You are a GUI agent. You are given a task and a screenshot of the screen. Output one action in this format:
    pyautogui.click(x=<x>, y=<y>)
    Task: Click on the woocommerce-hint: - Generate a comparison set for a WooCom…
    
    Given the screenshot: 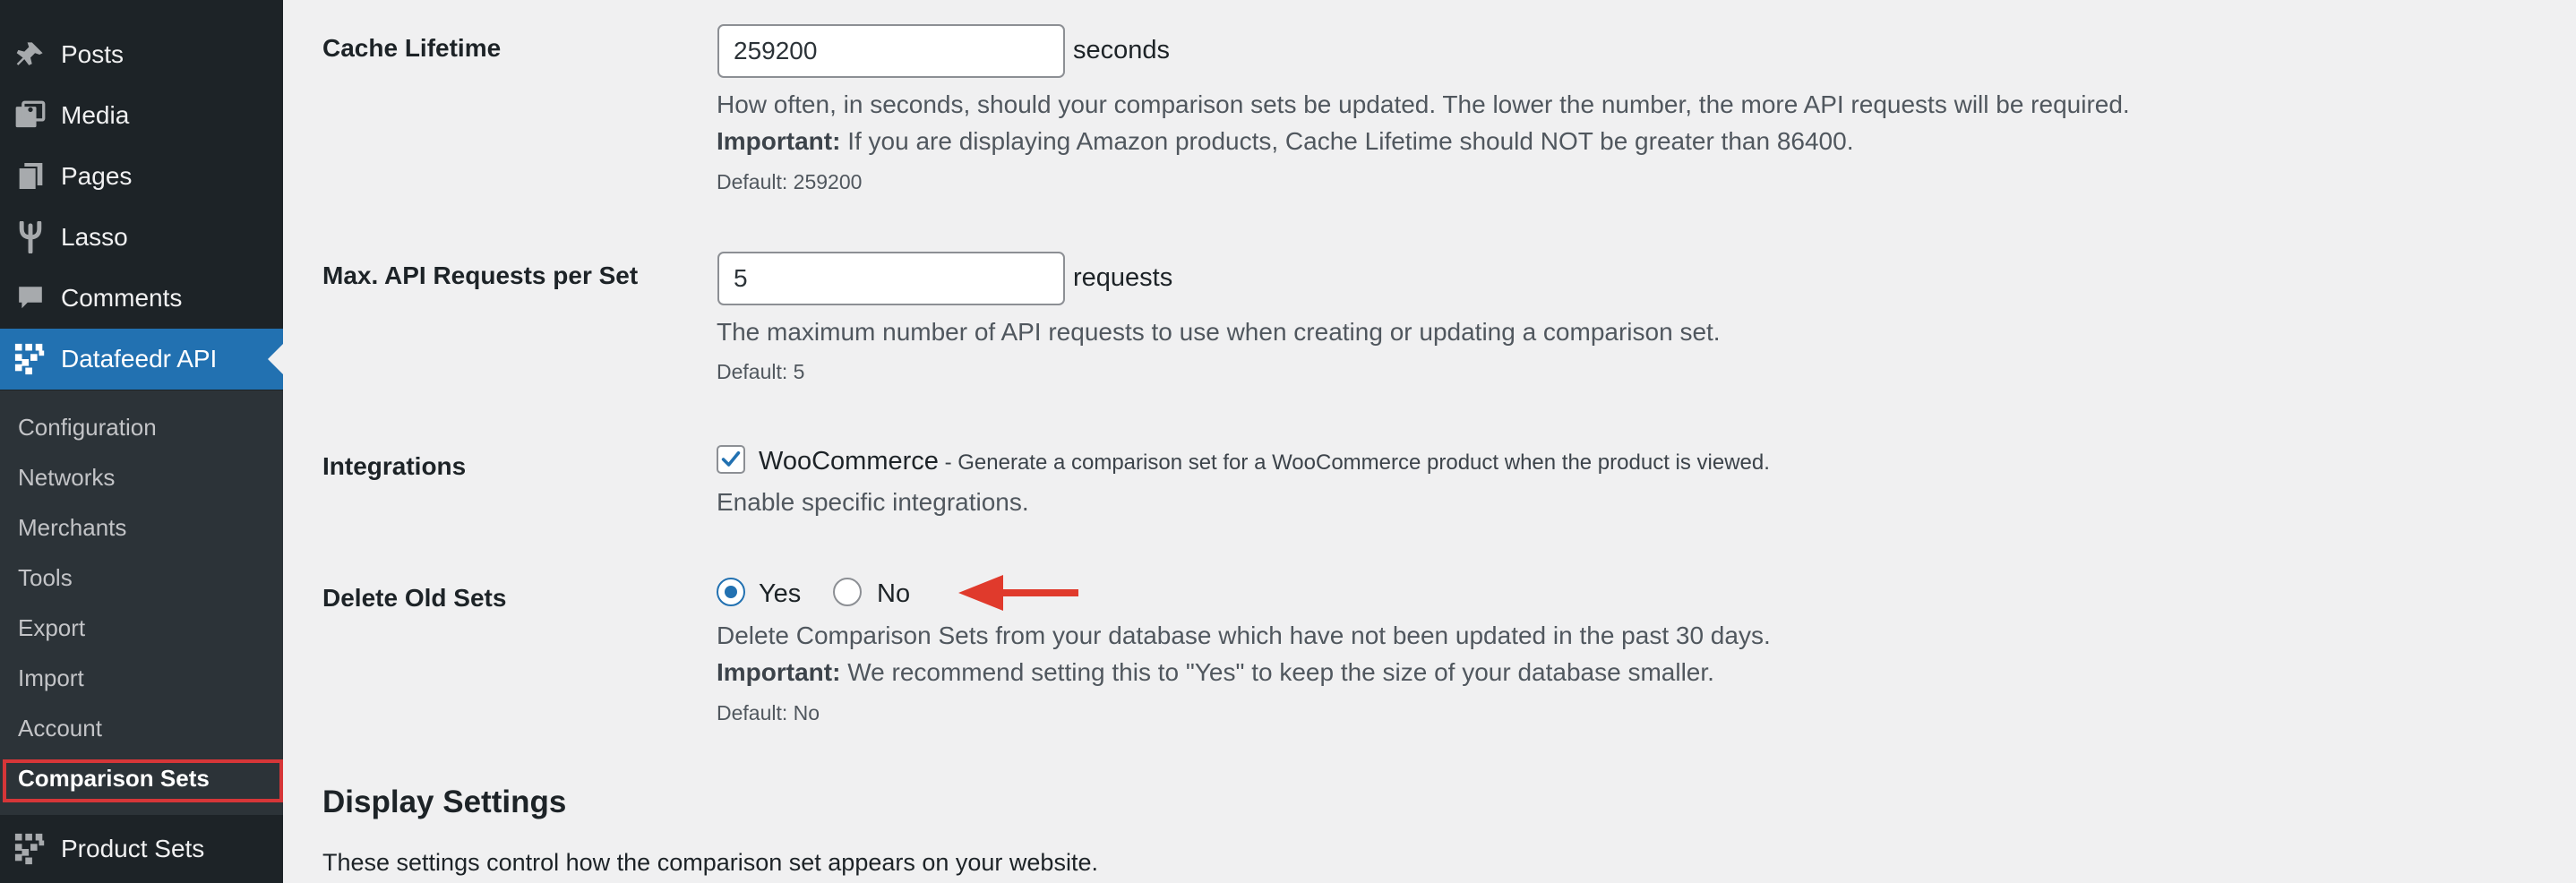 What is the action you would take?
    pyautogui.click(x=1354, y=462)
    